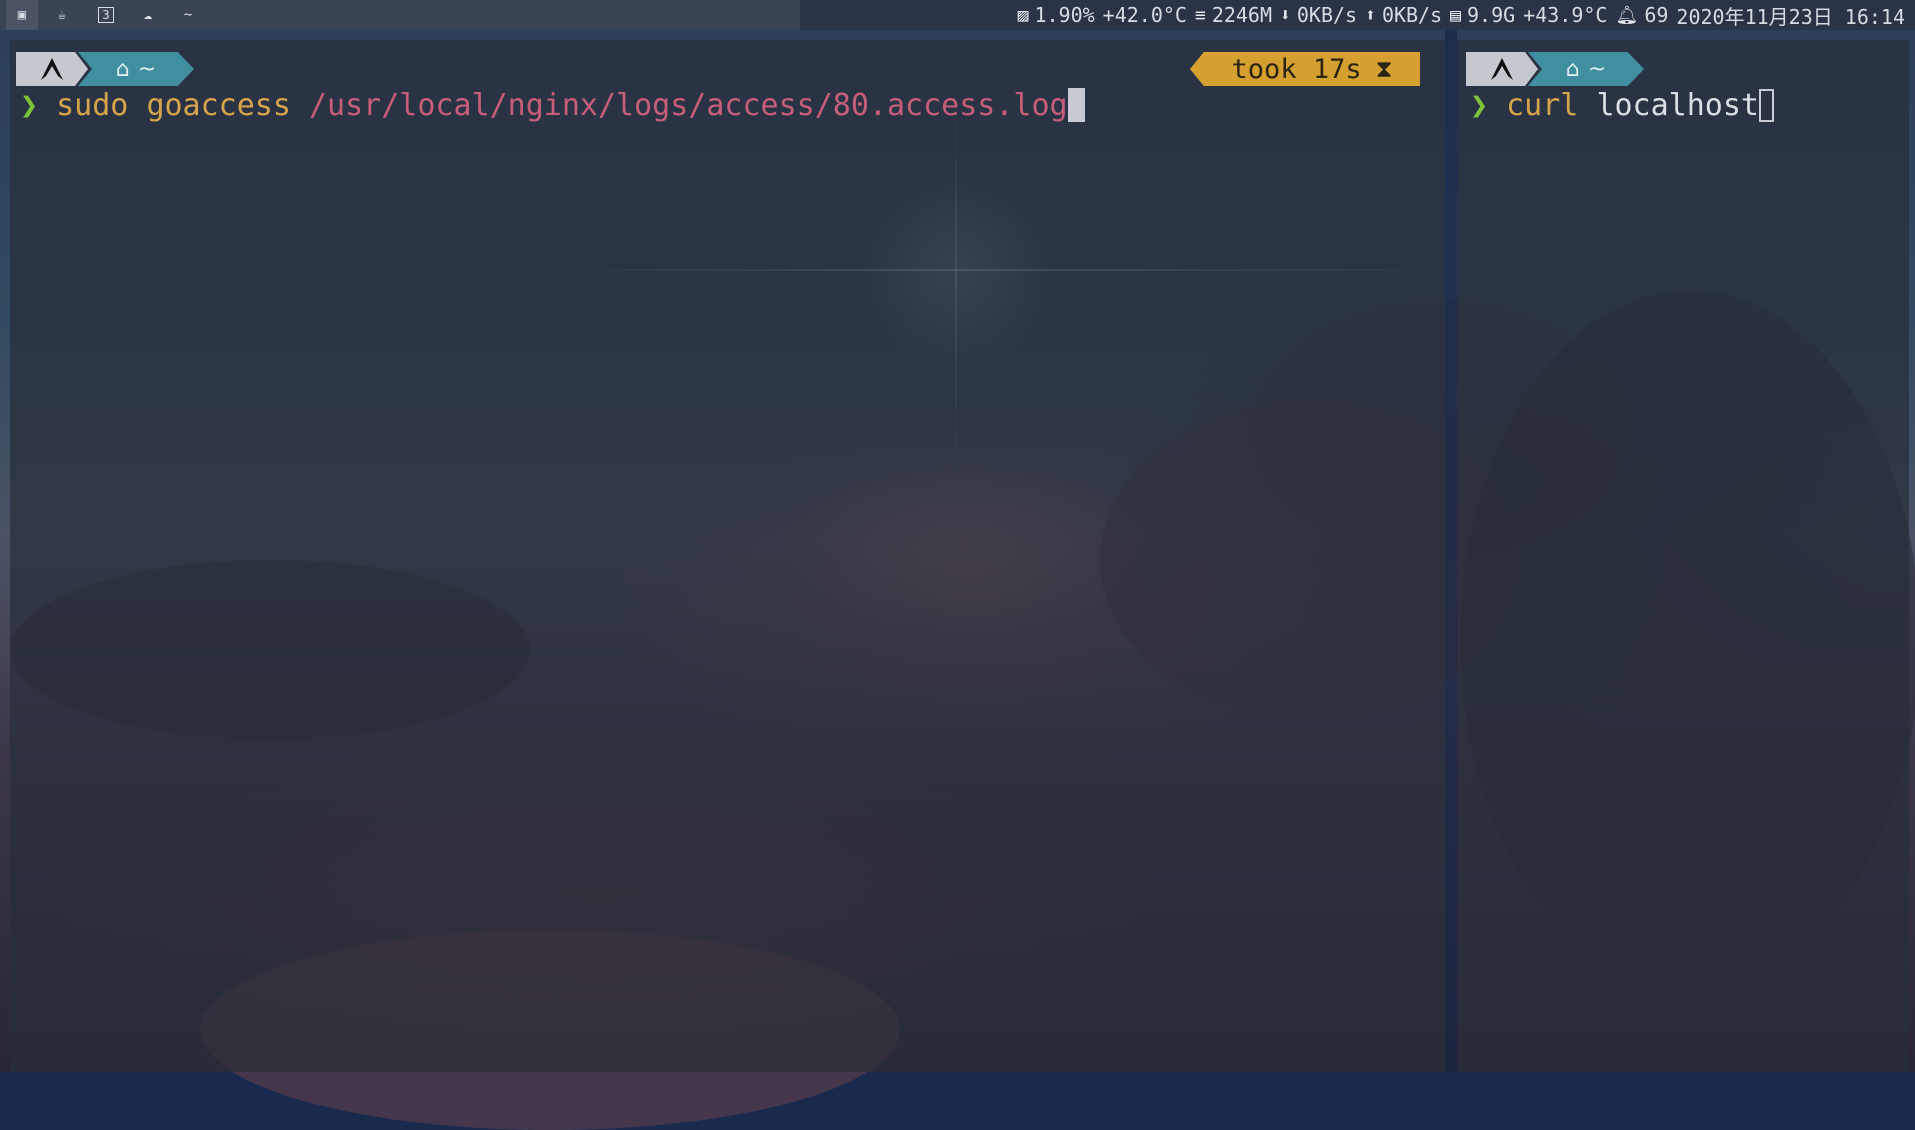 This screenshot has height=1130, width=1915. I want to click on disk-icon: ▤, so click(1455, 15).